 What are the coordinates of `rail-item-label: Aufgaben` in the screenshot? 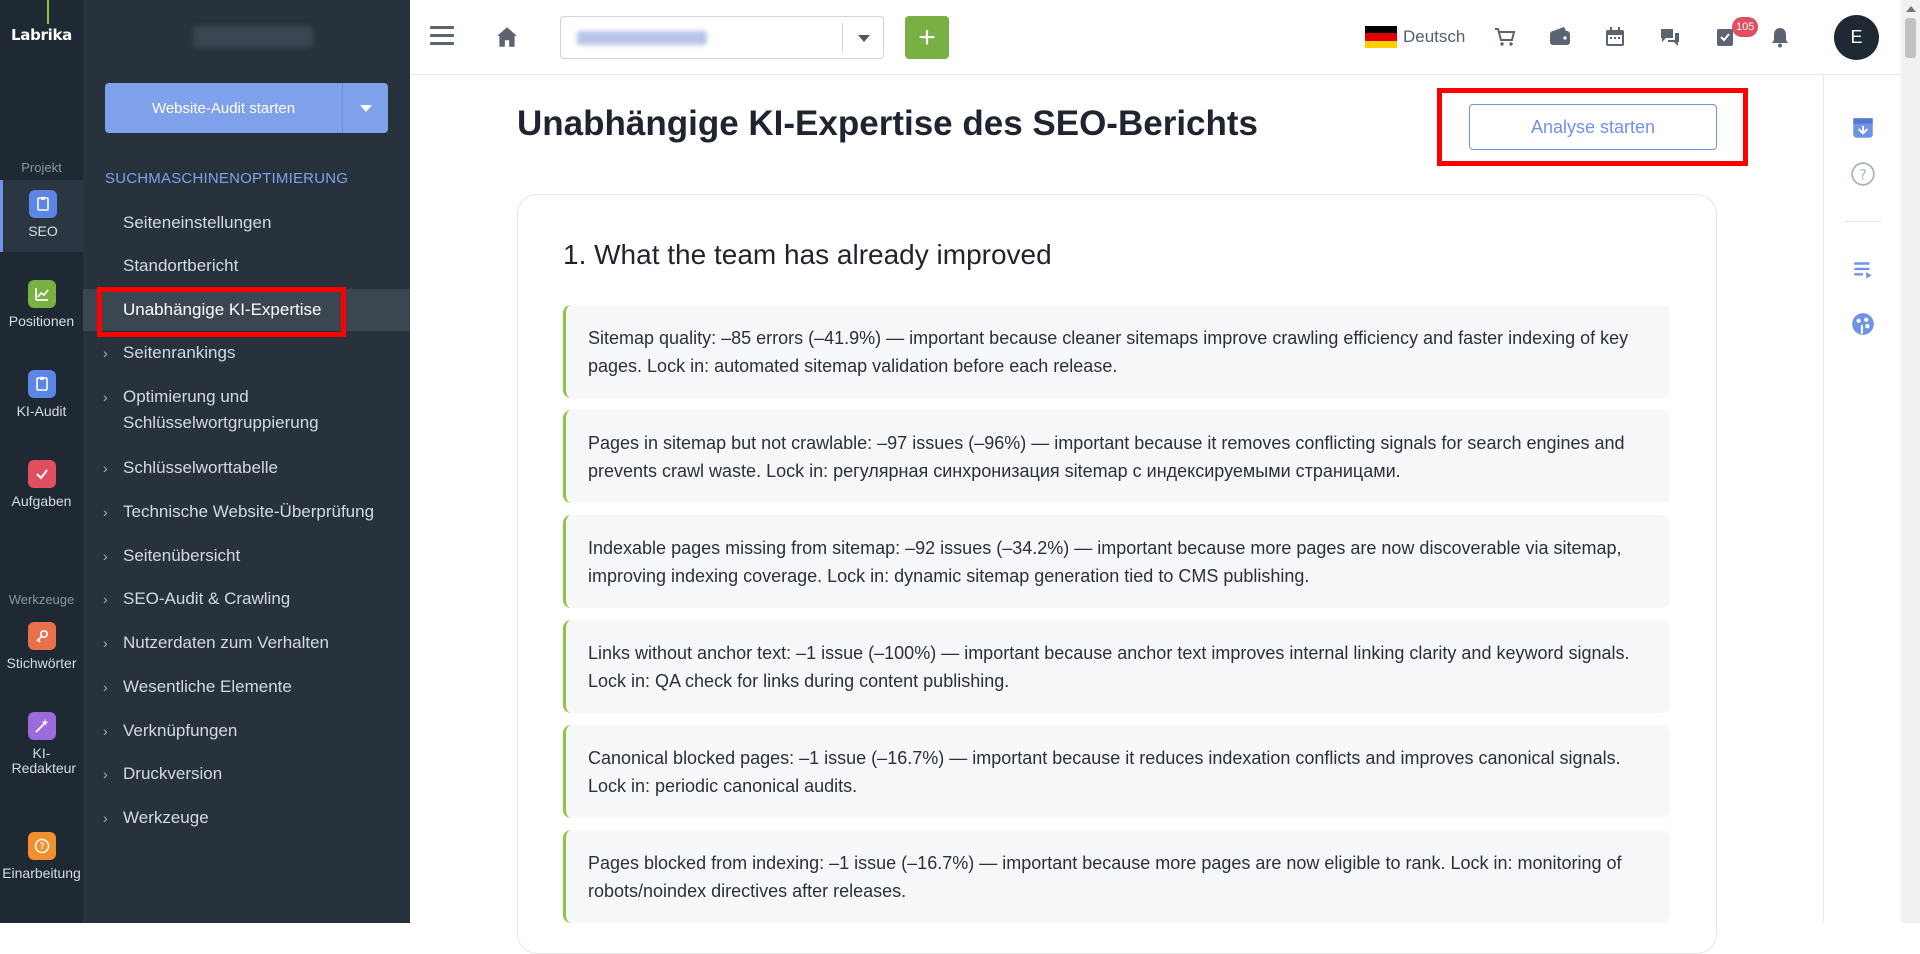 It's located at (41, 501).